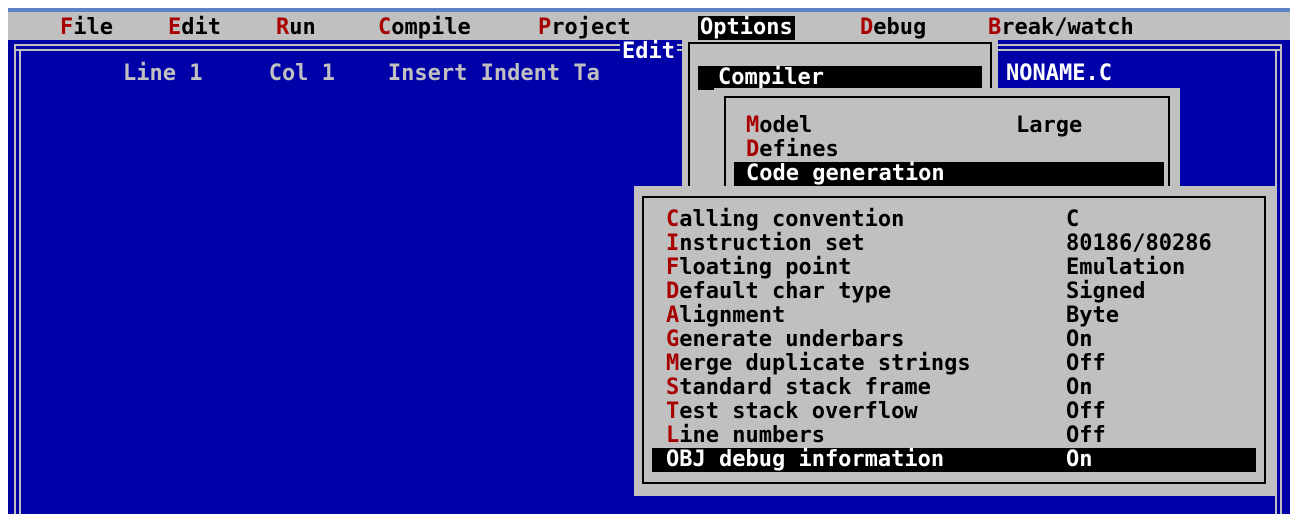 The height and width of the screenshot is (514, 1301). What do you see at coordinates (954, 460) in the screenshot?
I see `codegen-item-obj-debug-information: OBJ debug information On` at bounding box center [954, 460].